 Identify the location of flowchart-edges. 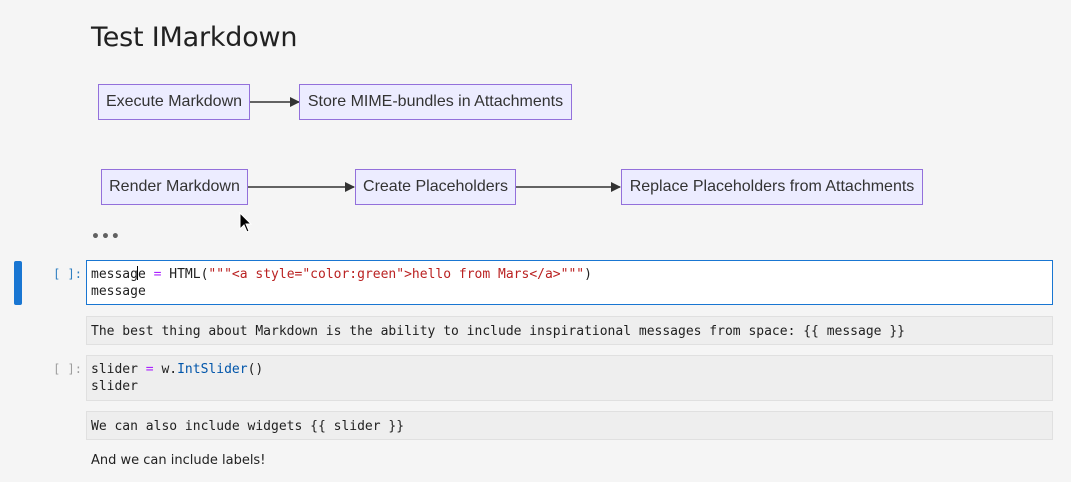
(434, 144).